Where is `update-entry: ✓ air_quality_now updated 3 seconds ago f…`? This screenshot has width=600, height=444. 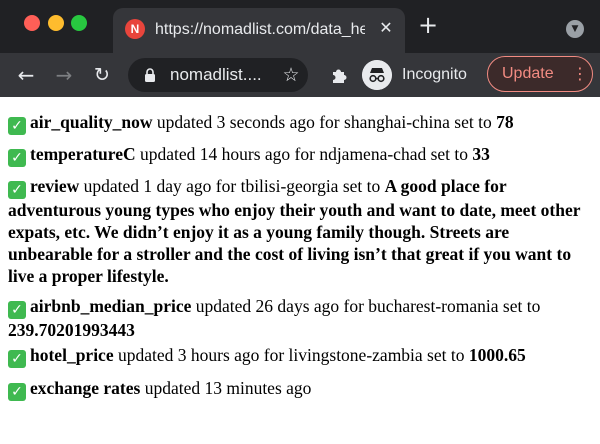 update-entry: ✓ air_quality_now updated 3 seconds ago f… is located at coordinates (298, 123).